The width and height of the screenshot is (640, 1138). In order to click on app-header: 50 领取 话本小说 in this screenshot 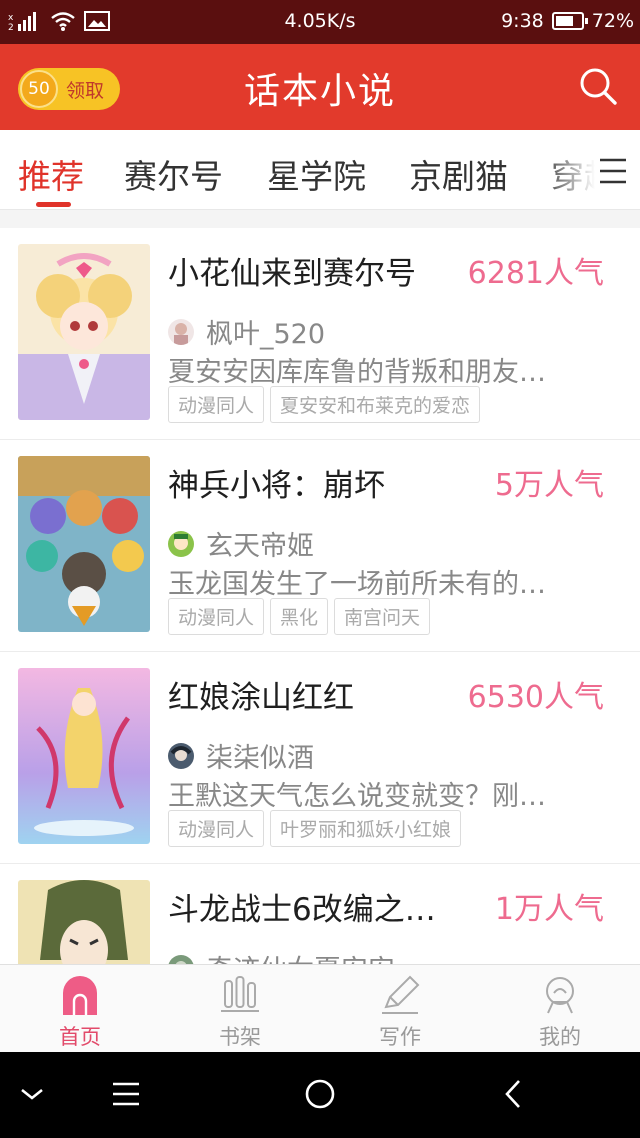, I will do `click(320, 87)`.